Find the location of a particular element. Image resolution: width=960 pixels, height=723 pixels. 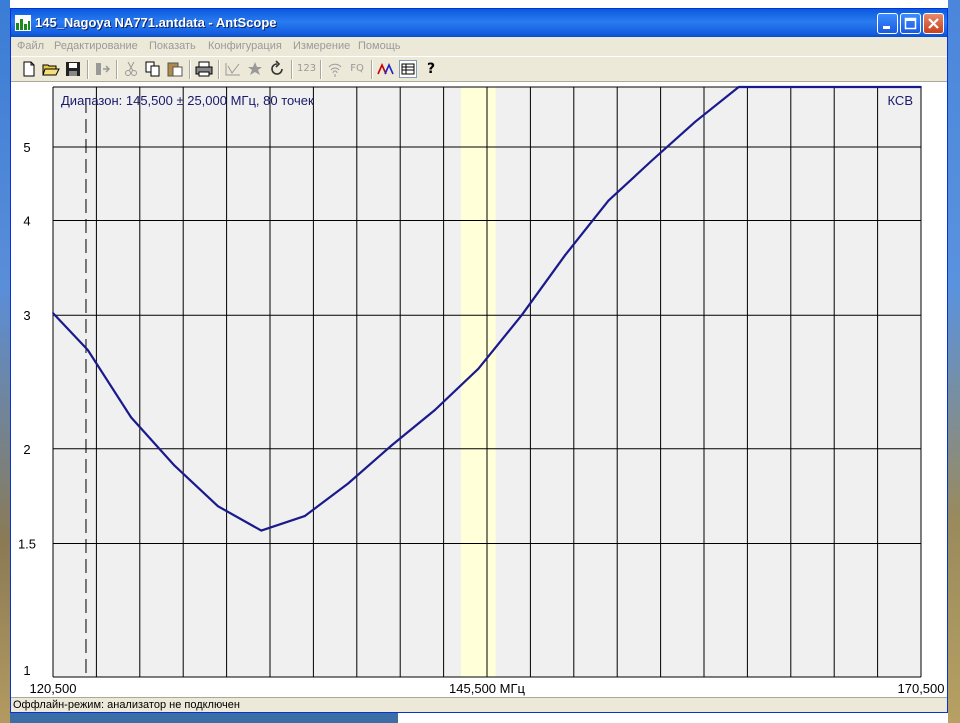

export-icon is located at coordinates (102, 69).